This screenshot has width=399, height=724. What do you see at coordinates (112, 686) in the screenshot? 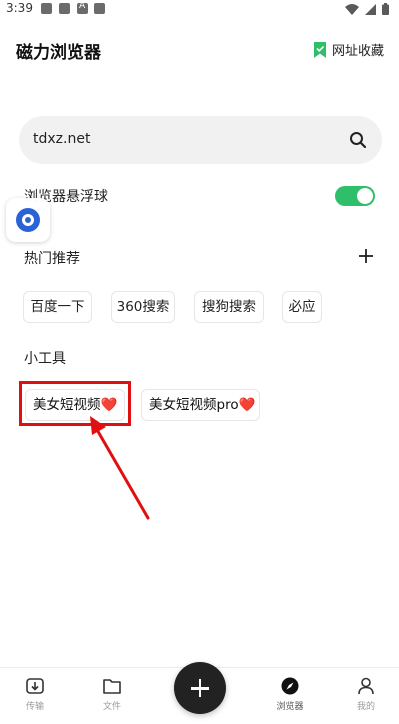
I see `folder-icon` at bounding box center [112, 686].